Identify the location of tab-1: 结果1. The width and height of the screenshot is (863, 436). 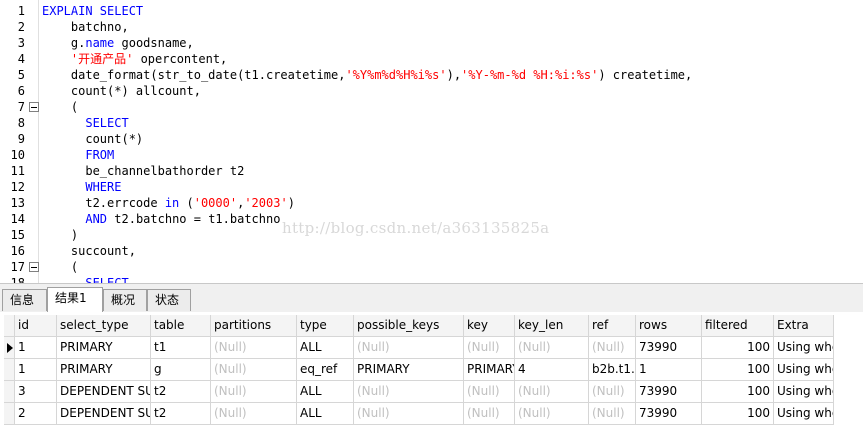
(75, 300).